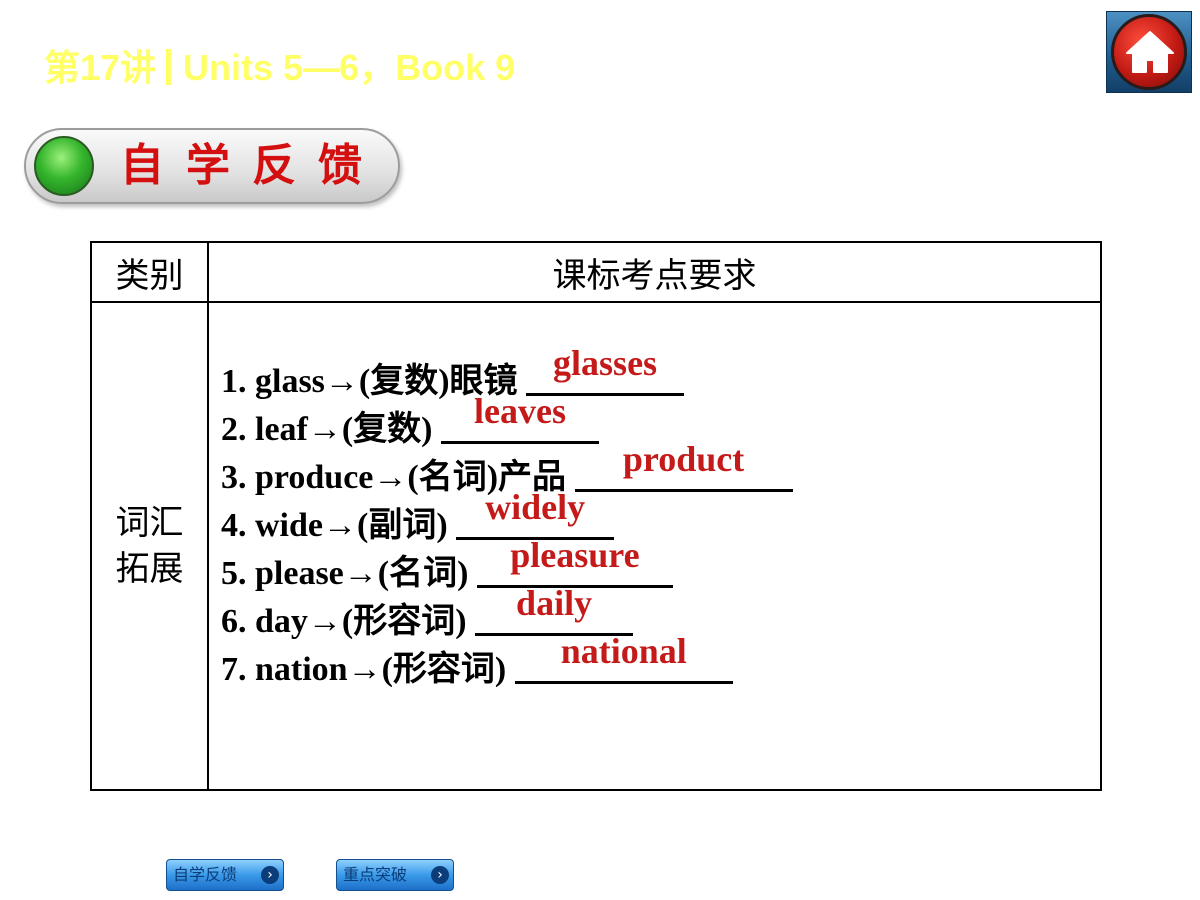 The height and width of the screenshot is (900, 1200). I want to click on section-header: 自学反馈, so click(212, 166).